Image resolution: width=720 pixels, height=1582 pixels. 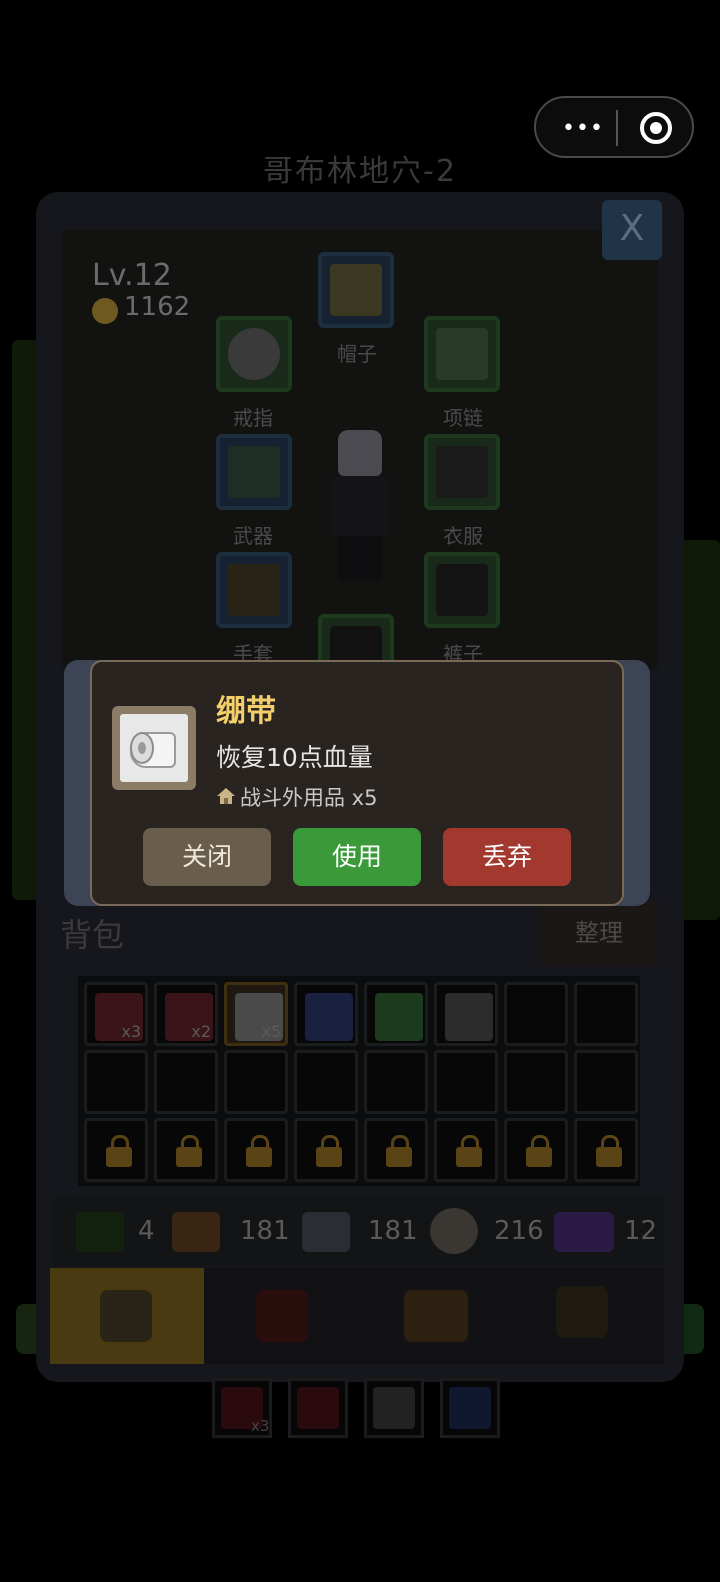 I want to click on item-name: 绷带, so click(x=246, y=711).